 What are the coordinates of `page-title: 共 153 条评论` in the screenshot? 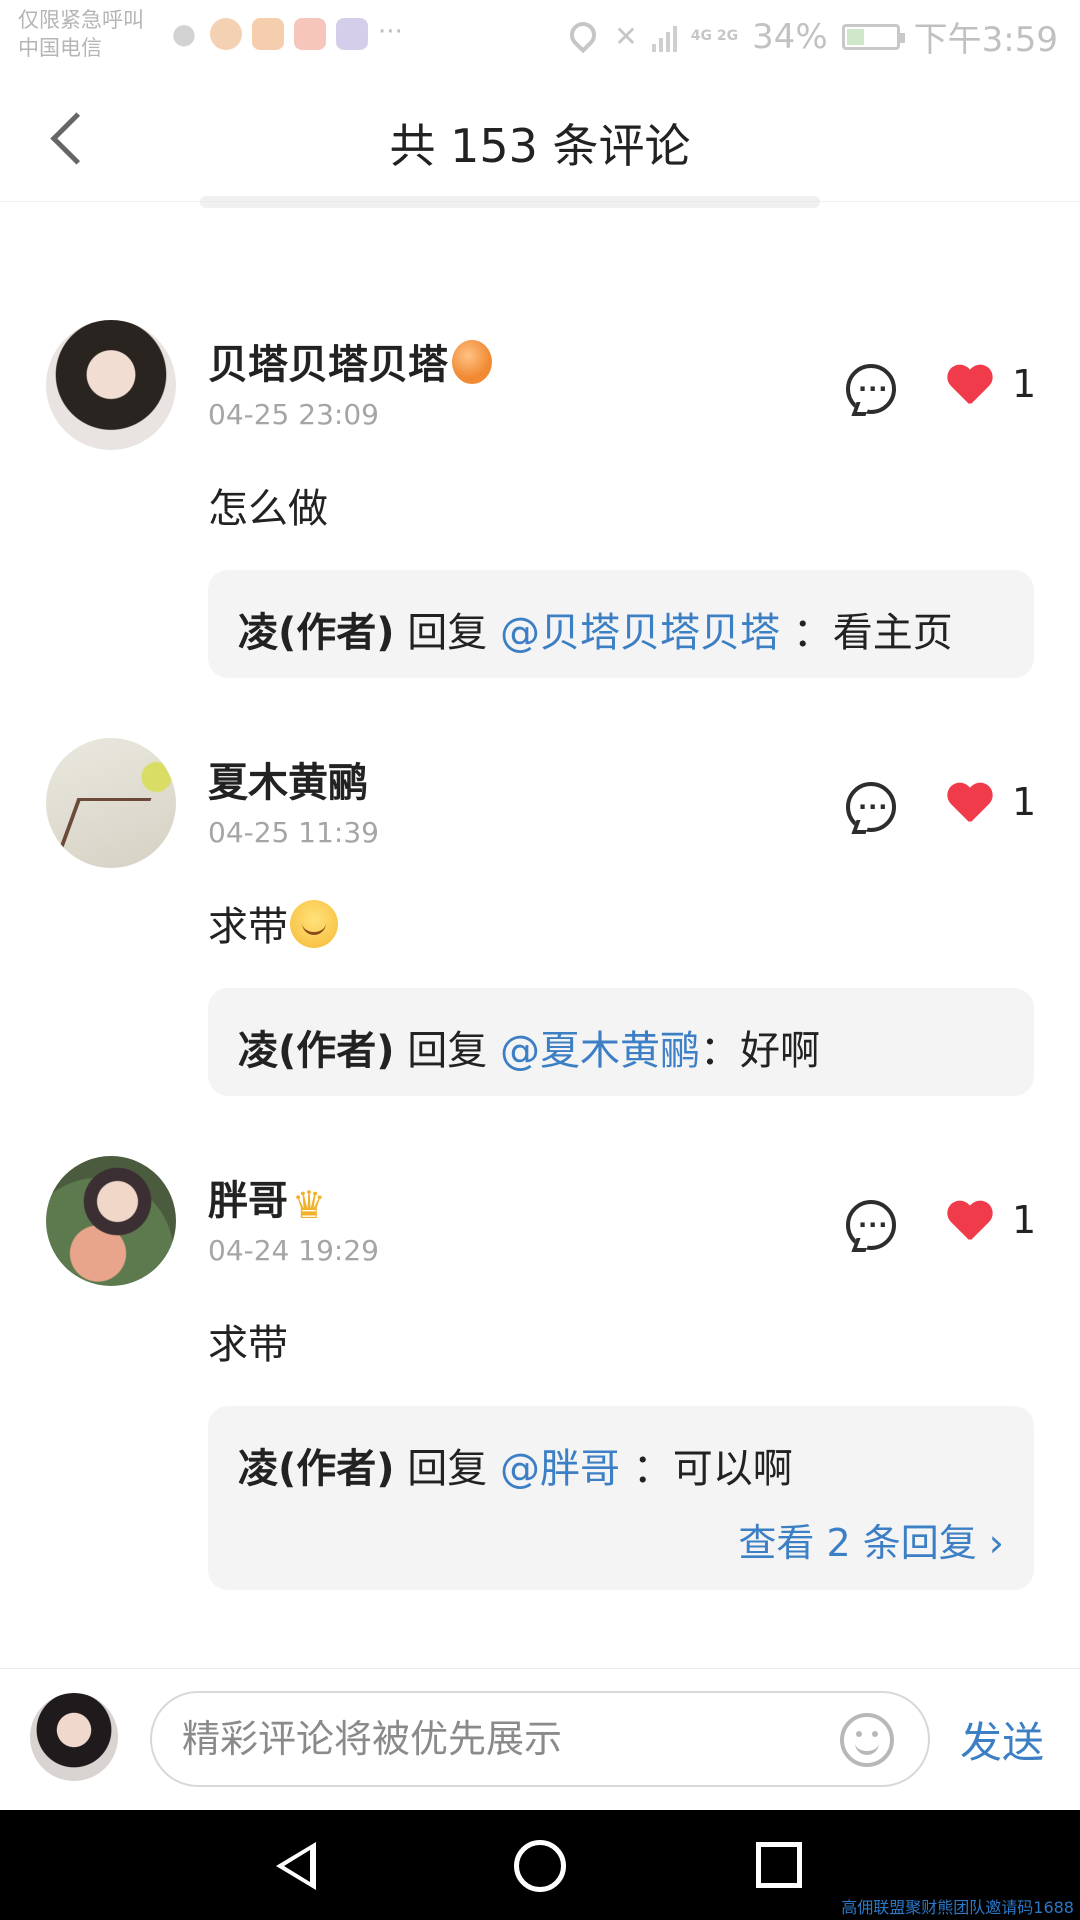 It's located at (540, 146).